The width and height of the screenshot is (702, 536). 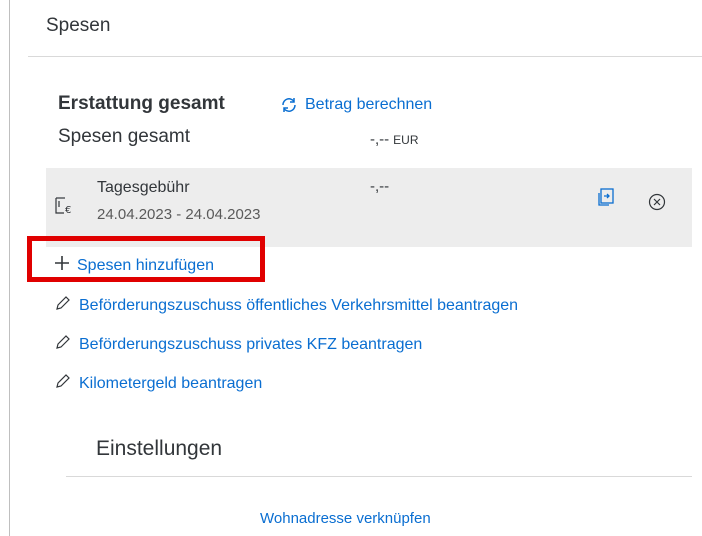 What do you see at coordinates (124, 136) in the screenshot?
I see `total-label: Spesen gesamt` at bounding box center [124, 136].